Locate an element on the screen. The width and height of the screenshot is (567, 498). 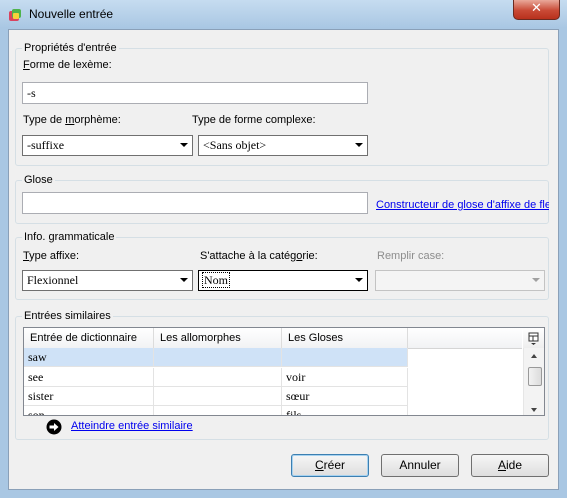
close-button: ✕ is located at coordinates (536, 10).